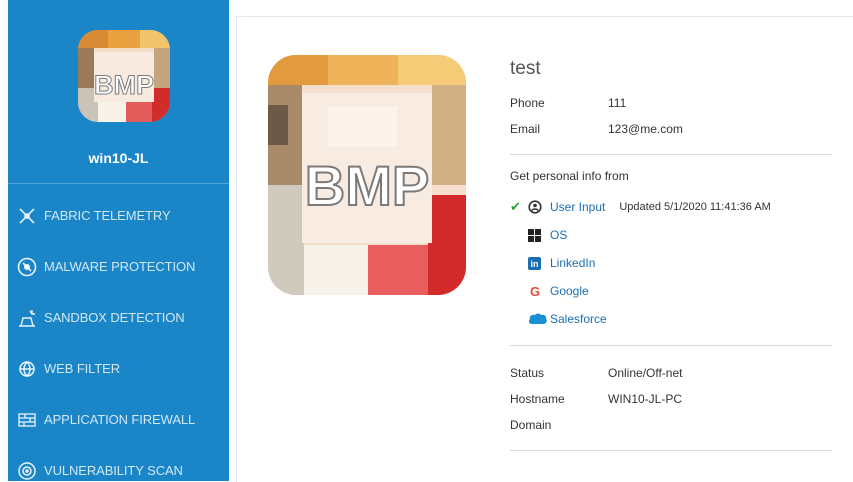 This screenshot has width=853, height=482. What do you see at coordinates (535, 291) in the screenshot?
I see `svg-text: G` at bounding box center [535, 291].